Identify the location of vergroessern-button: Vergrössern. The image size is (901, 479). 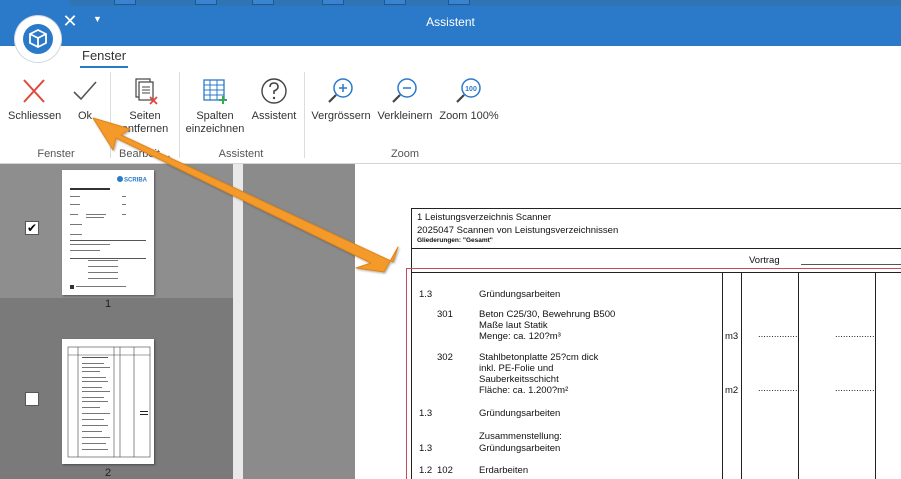
(341, 99).